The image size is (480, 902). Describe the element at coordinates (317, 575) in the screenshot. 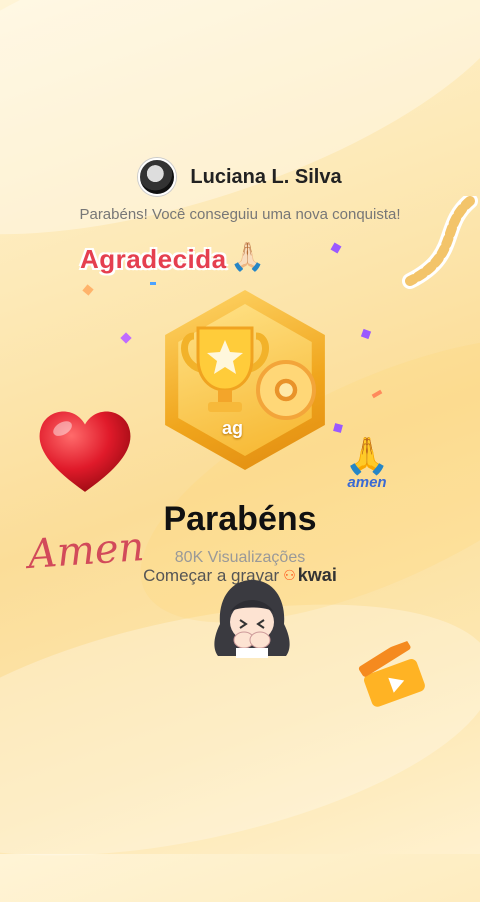

I see `kwai-brand-name: kwai` at that location.